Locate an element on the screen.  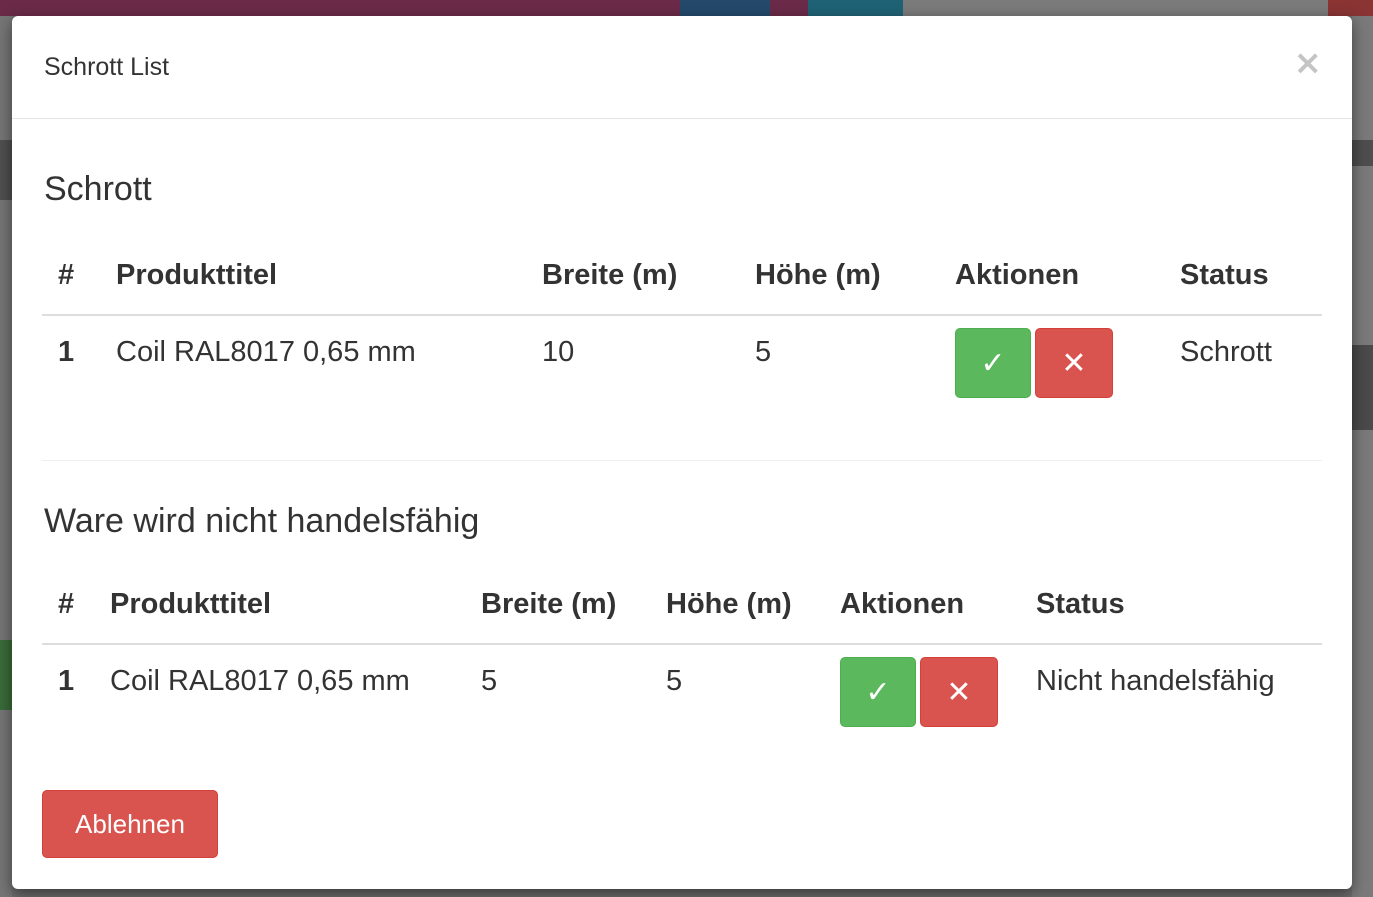
close-icon: × is located at coordinates (1308, 63).